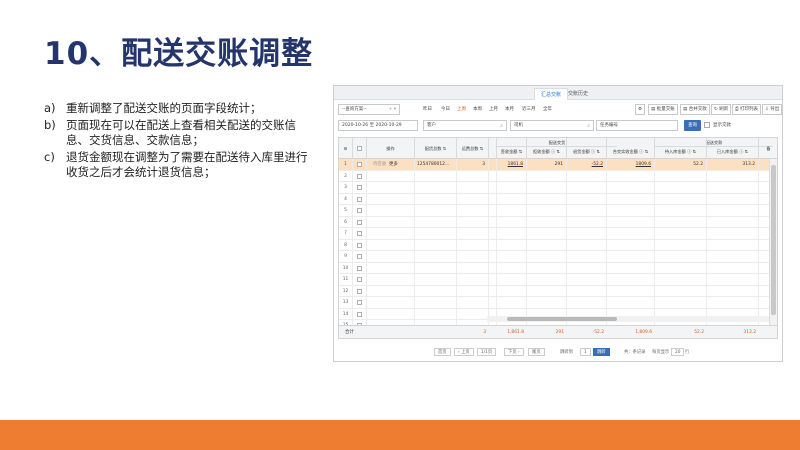 This screenshot has height=450, width=800. I want to click on quick-date-last-month: 上月, so click(493, 109).